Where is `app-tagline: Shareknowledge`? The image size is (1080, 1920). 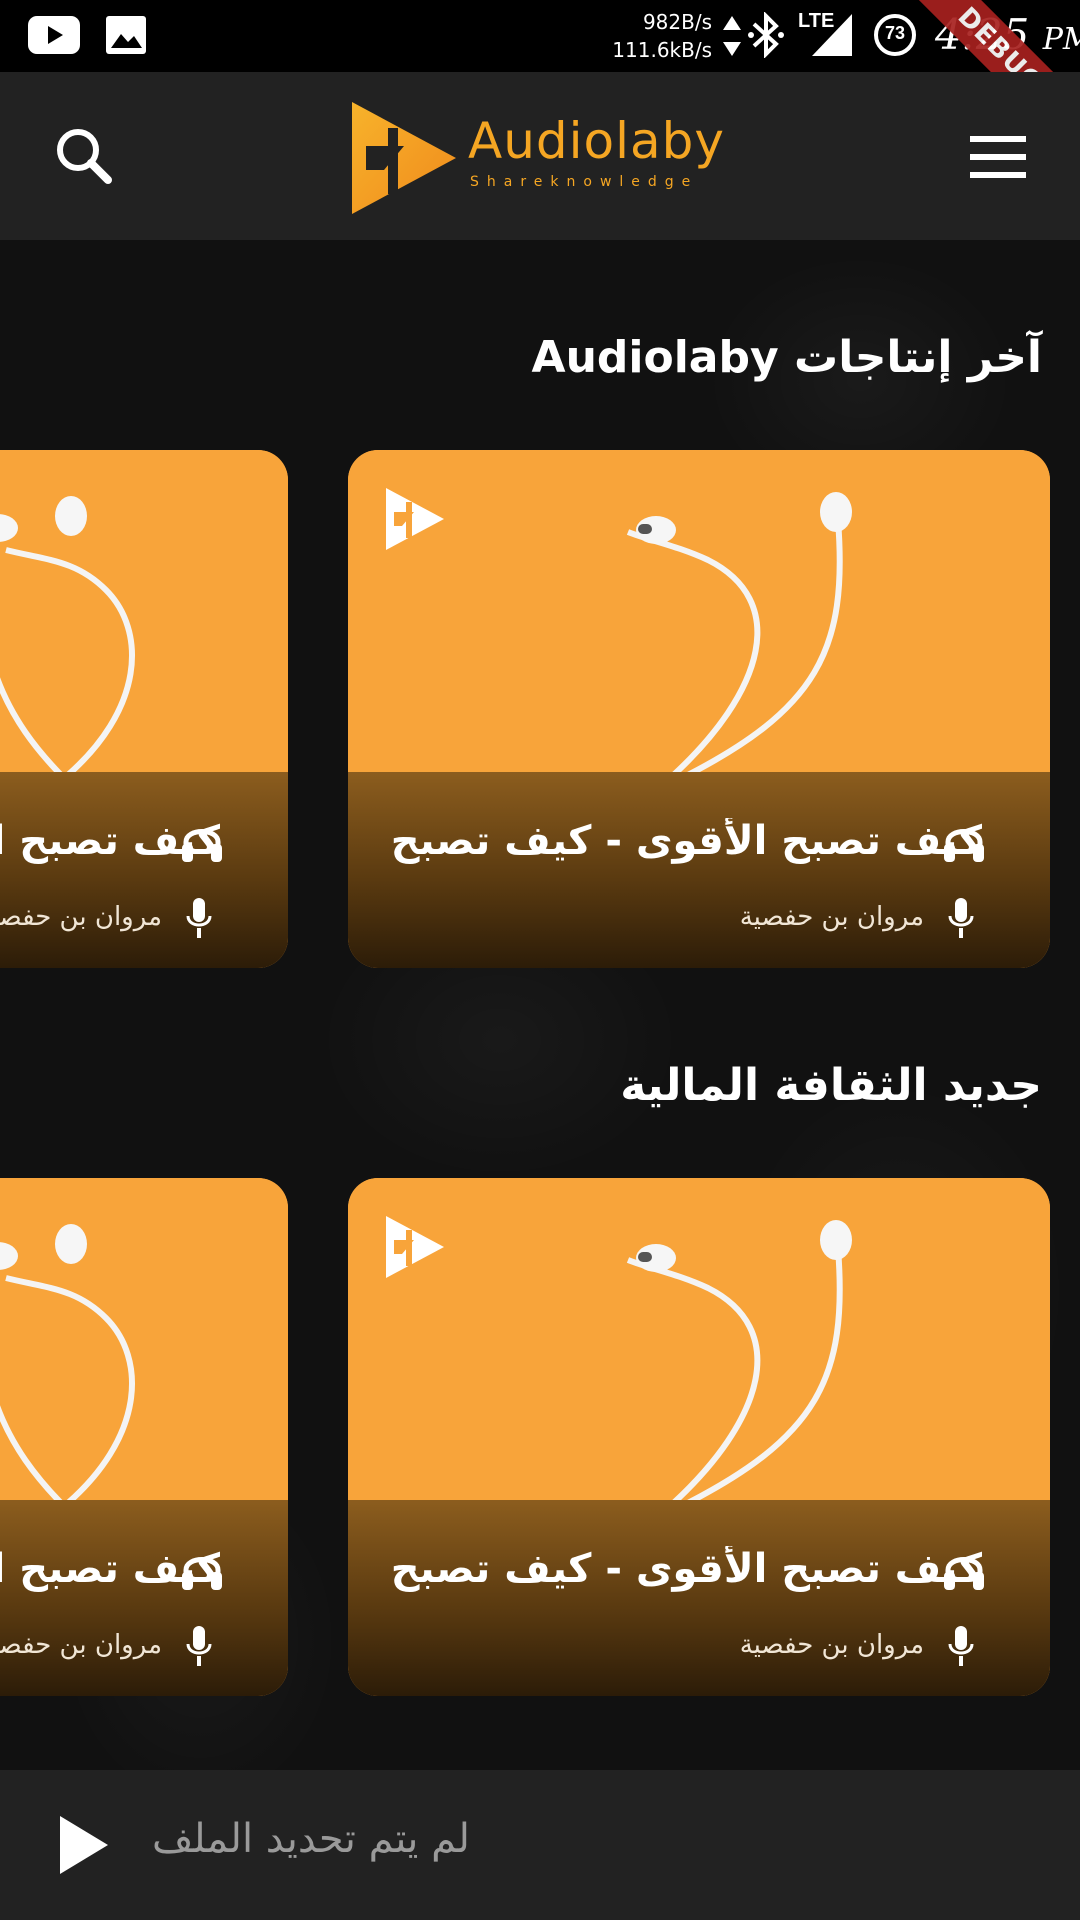 app-tagline: Shareknowledge is located at coordinates (584, 182).